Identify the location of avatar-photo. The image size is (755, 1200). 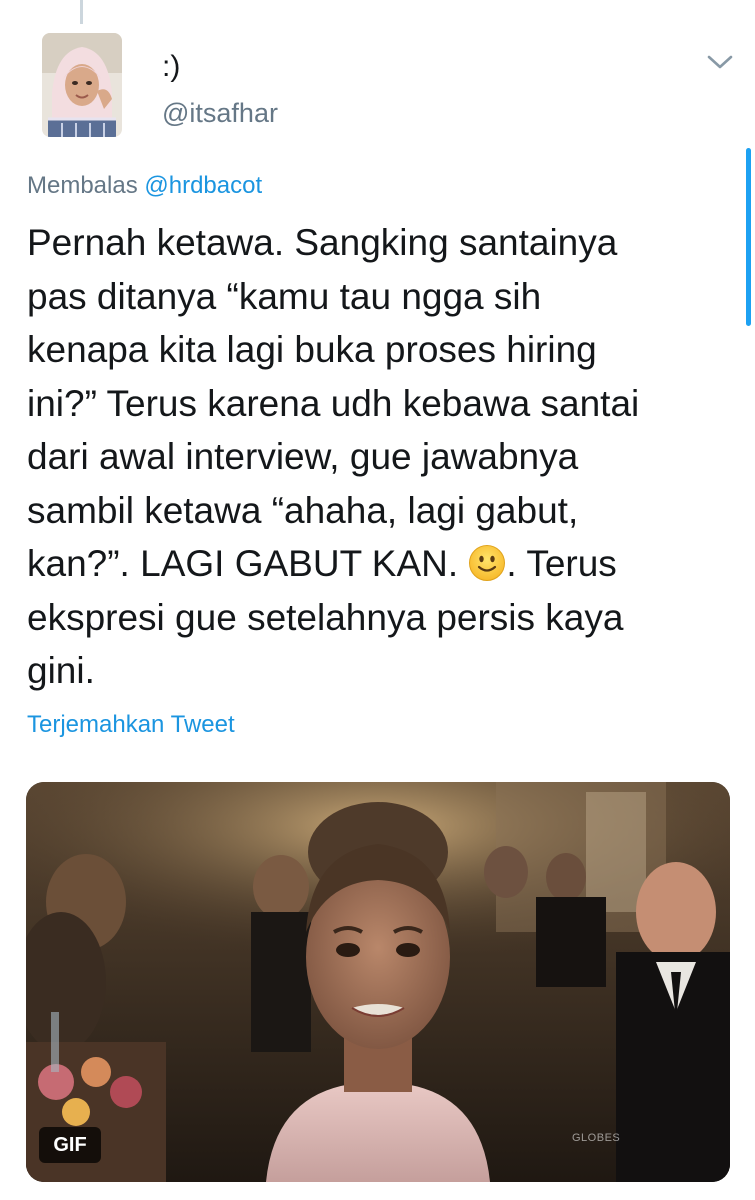
(82, 85).